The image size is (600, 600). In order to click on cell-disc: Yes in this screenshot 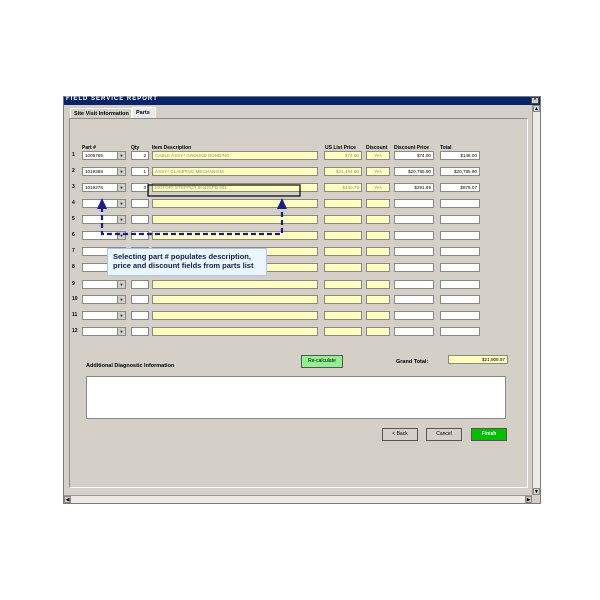, I will do `click(378, 187)`.